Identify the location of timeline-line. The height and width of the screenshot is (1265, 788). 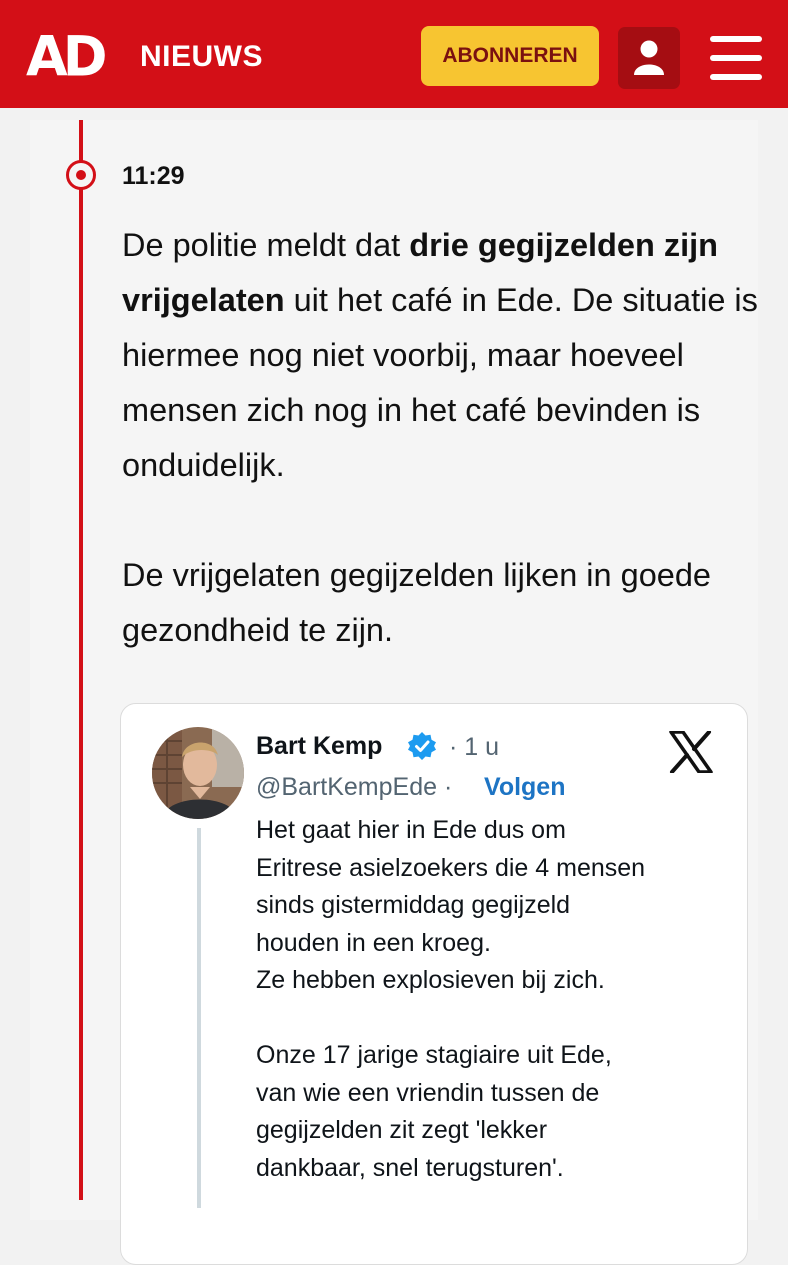
(81, 660).